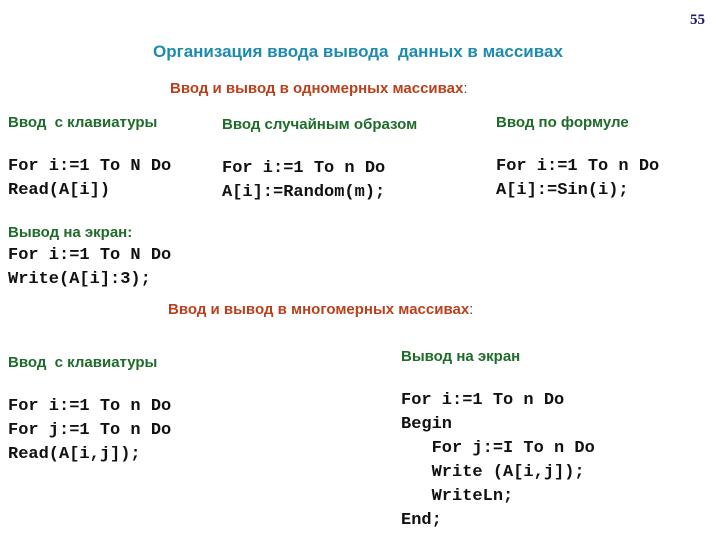 Image resolution: width=720 pixels, height=540 pixels. What do you see at coordinates (578, 178) in the screenshot?
I see `code-formula-input: For i:=1 To n Do A[i]:=Sin(i);` at bounding box center [578, 178].